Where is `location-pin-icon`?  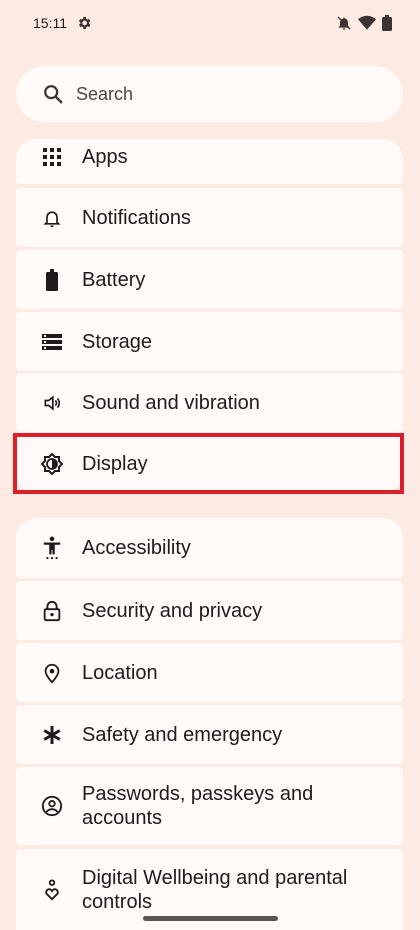
location-pin-icon is located at coordinates (52, 673).